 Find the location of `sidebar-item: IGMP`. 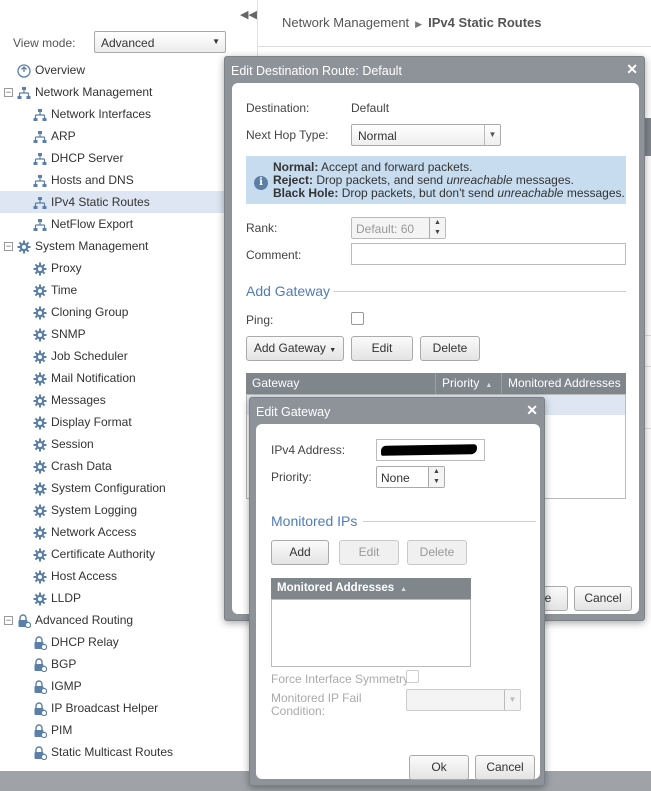

sidebar-item: IGMP is located at coordinates (128, 686).